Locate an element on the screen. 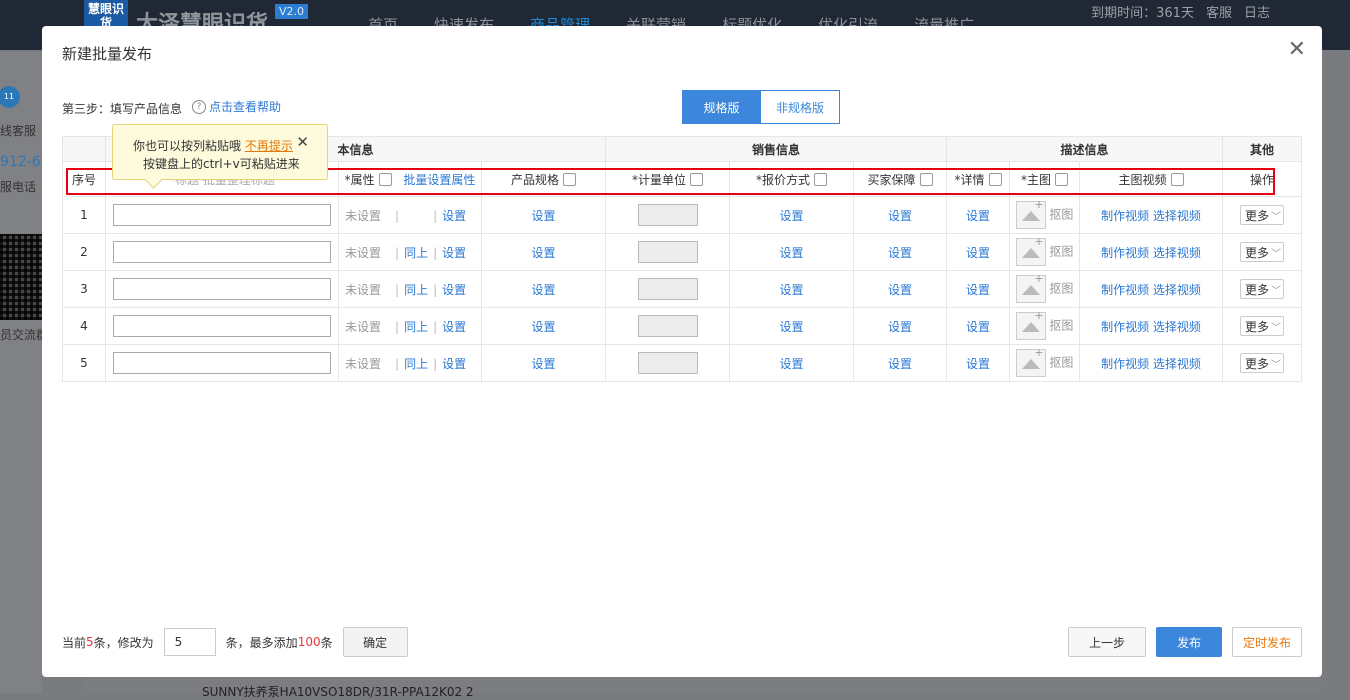 This screenshot has height=700, width=1350. main-img-checkbox is located at coordinates (1061, 179).